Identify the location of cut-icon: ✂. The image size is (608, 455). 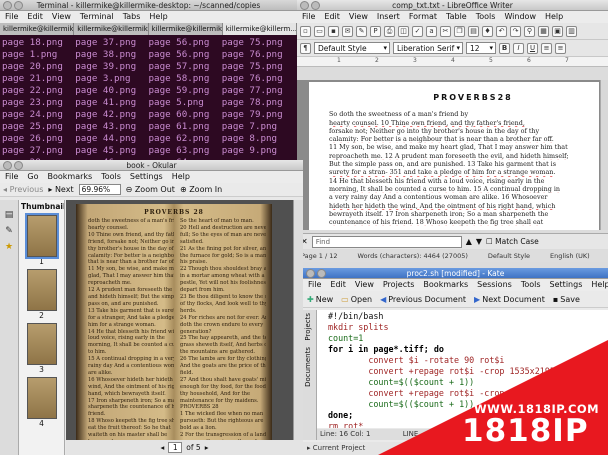
(445, 31).